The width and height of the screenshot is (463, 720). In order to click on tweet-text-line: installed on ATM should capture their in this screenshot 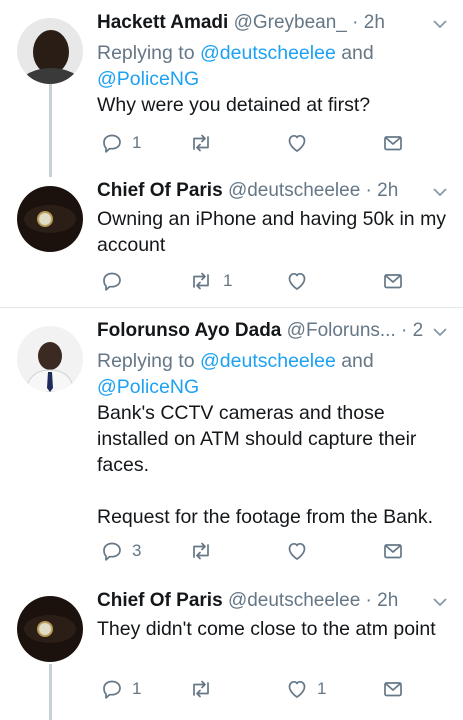, I will do `click(257, 439)`.